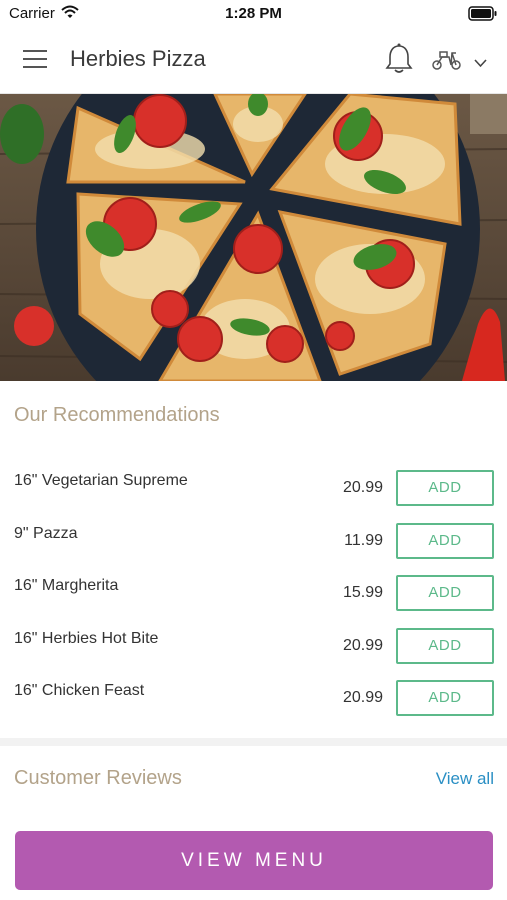 The height and width of the screenshot is (900, 507). I want to click on item-price: 11.99, so click(363, 540).